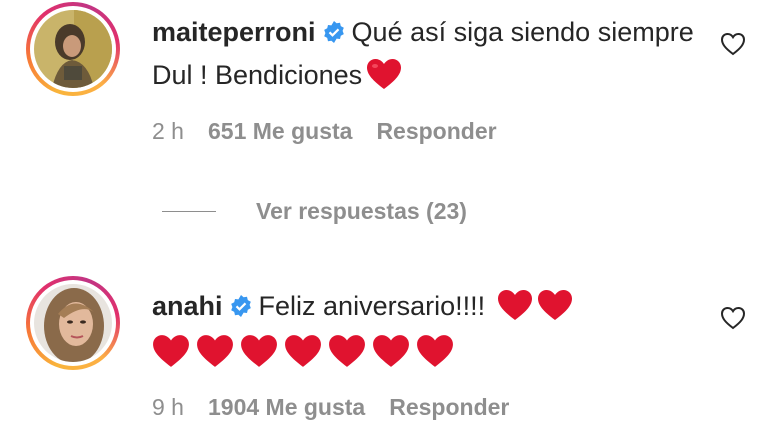 The height and width of the screenshot is (434, 768). What do you see at coordinates (234, 32) in the screenshot?
I see `comment-username: maiteperroni` at bounding box center [234, 32].